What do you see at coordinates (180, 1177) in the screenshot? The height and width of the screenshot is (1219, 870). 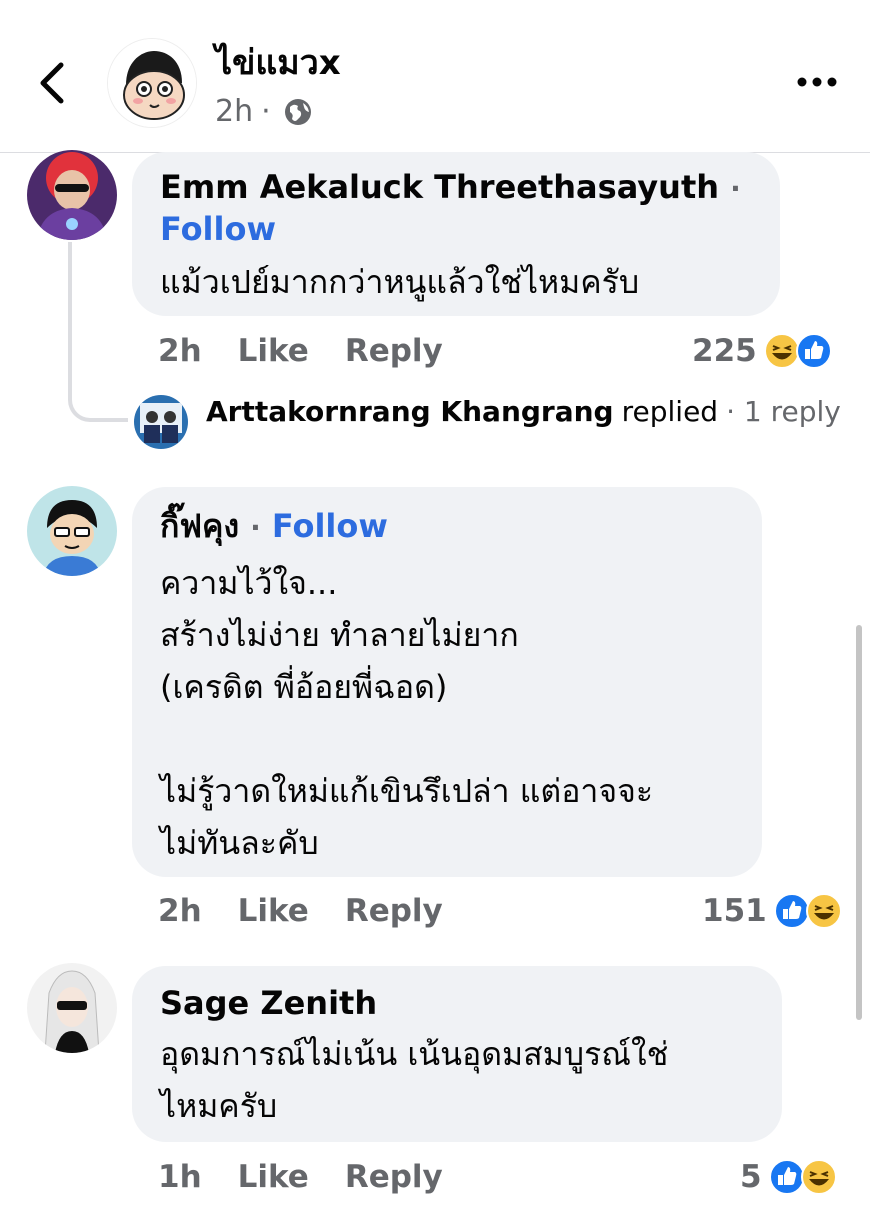 I see `comment-time: 1h` at bounding box center [180, 1177].